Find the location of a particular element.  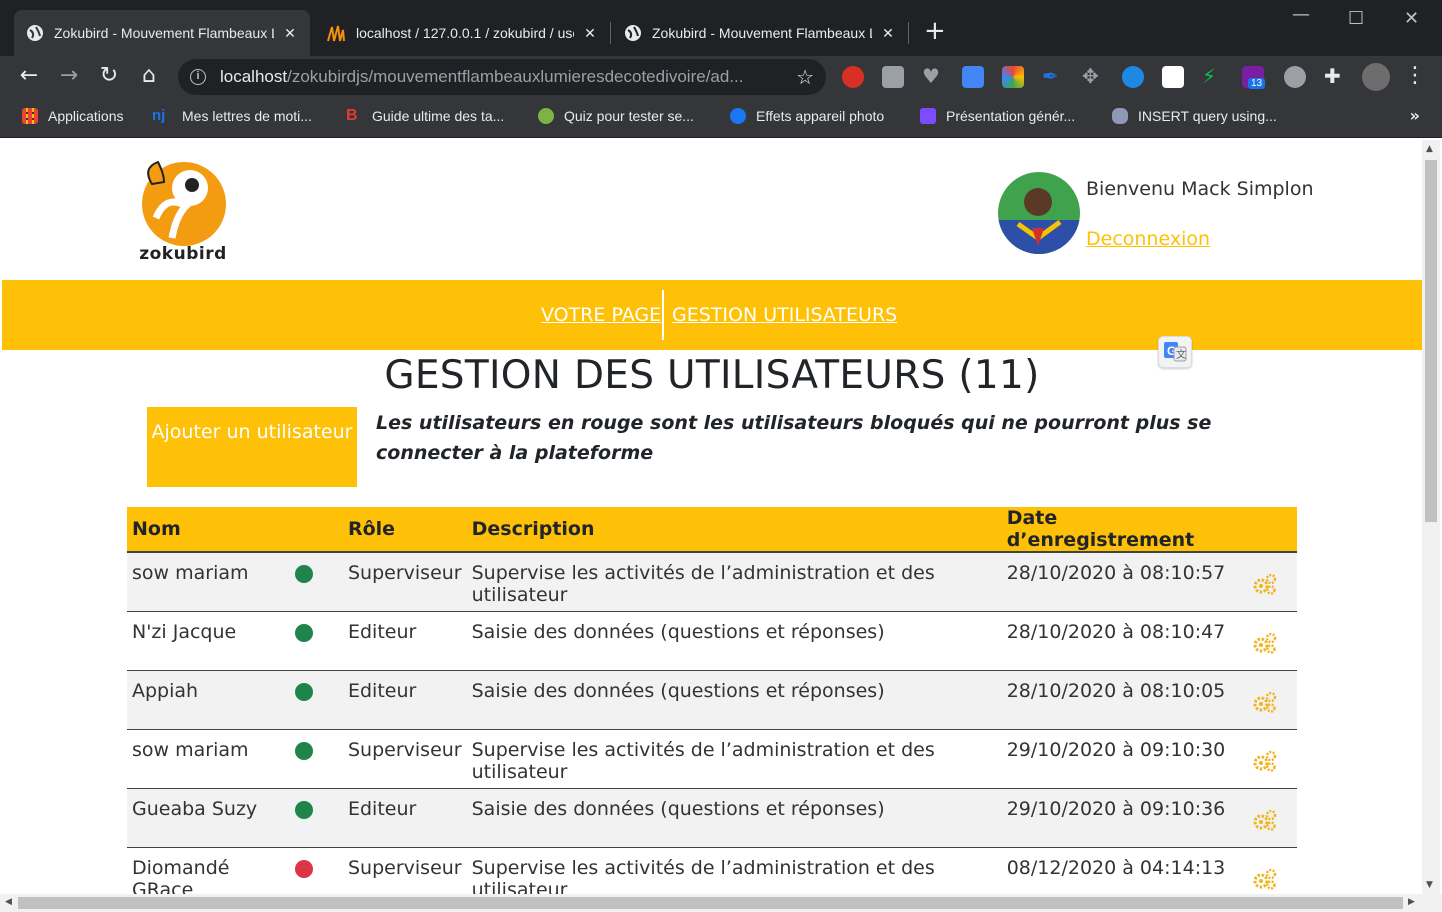

extension-badge-icon: 13 is located at coordinates (1254, 77).